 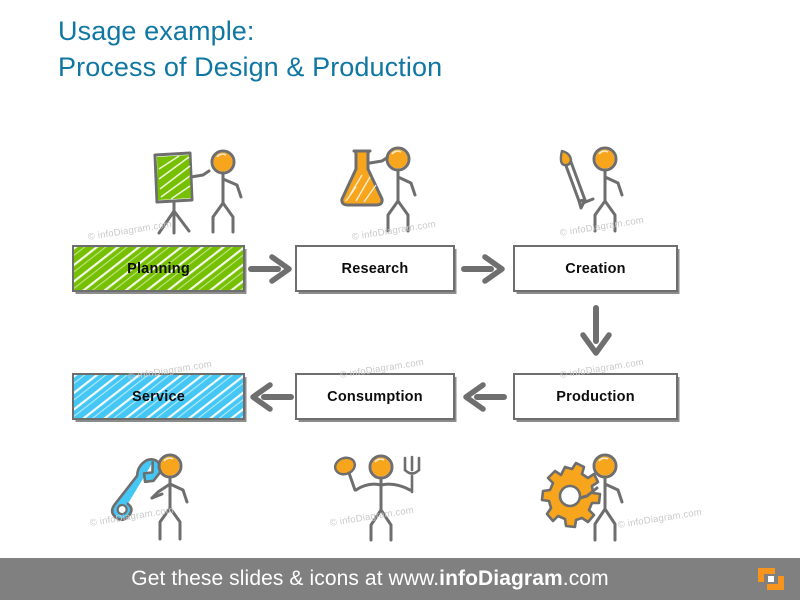 What do you see at coordinates (270, 269) in the screenshot?
I see `arrow-planning-to-research` at bounding box center [270, 269].